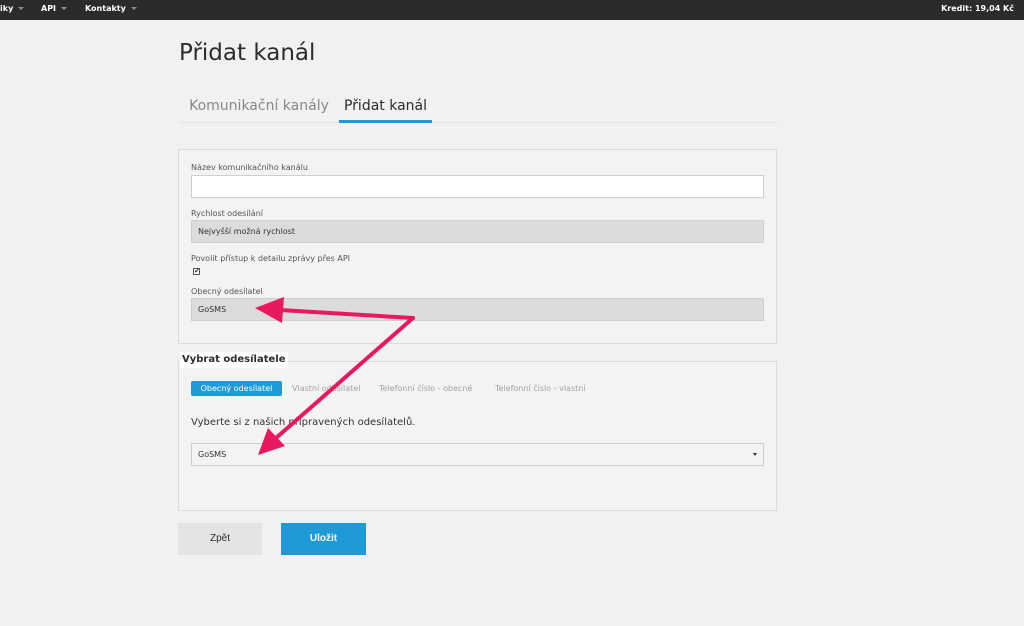 Image resolution: width=1024 pixels, height=626 pixels. Describe the element at coordinates (540, 388) in the screenshot. I see `sender-option-phone-custom: Telefonní číslo - vlastní` at that location.